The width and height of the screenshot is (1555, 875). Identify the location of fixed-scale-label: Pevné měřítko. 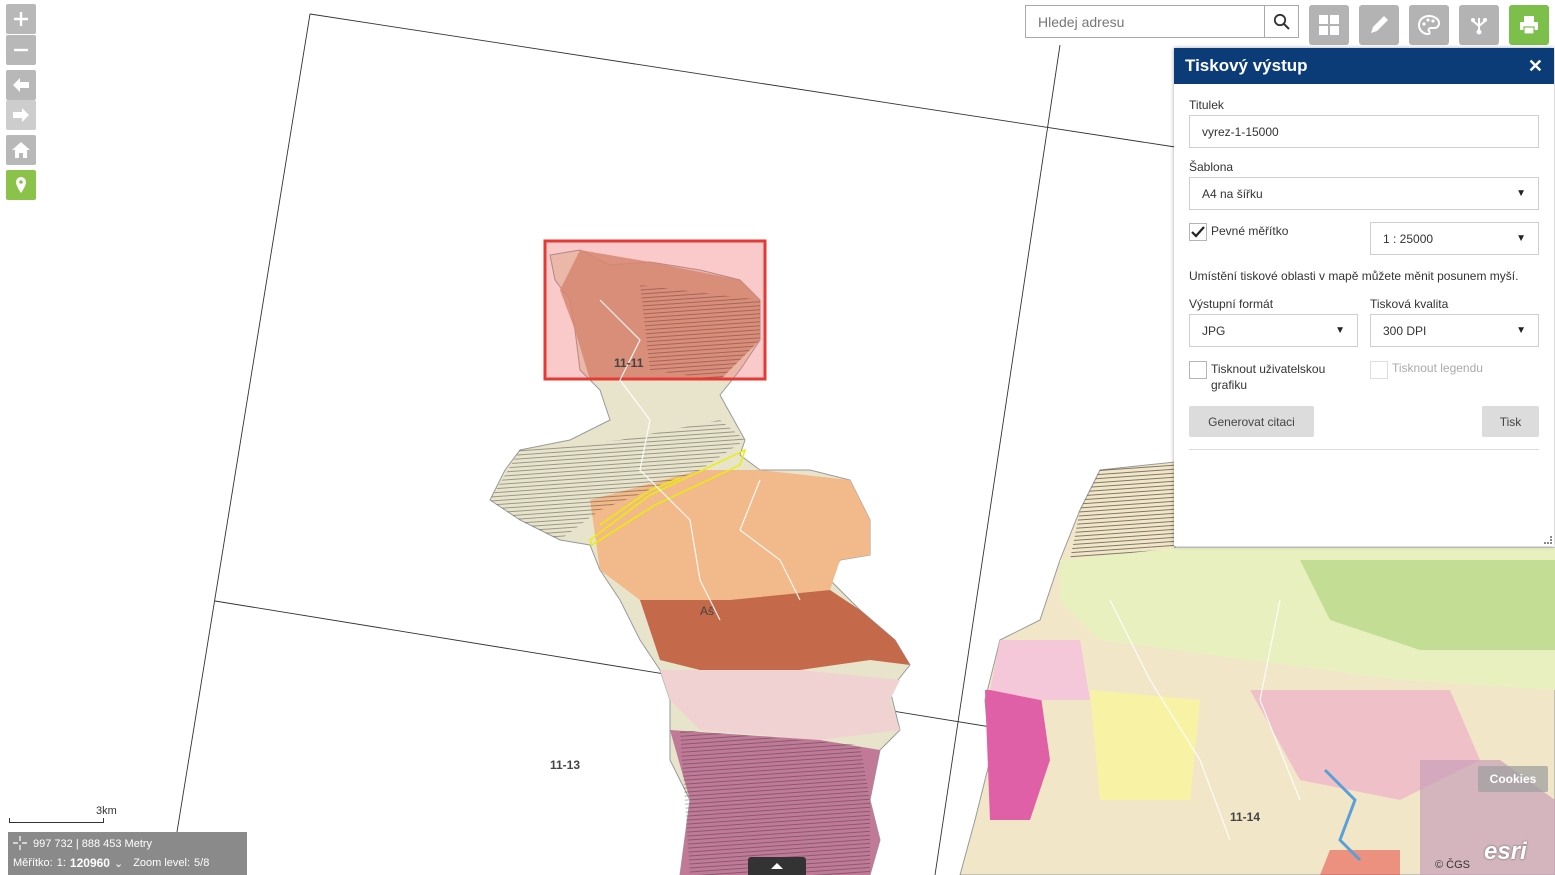
(1250, 231).